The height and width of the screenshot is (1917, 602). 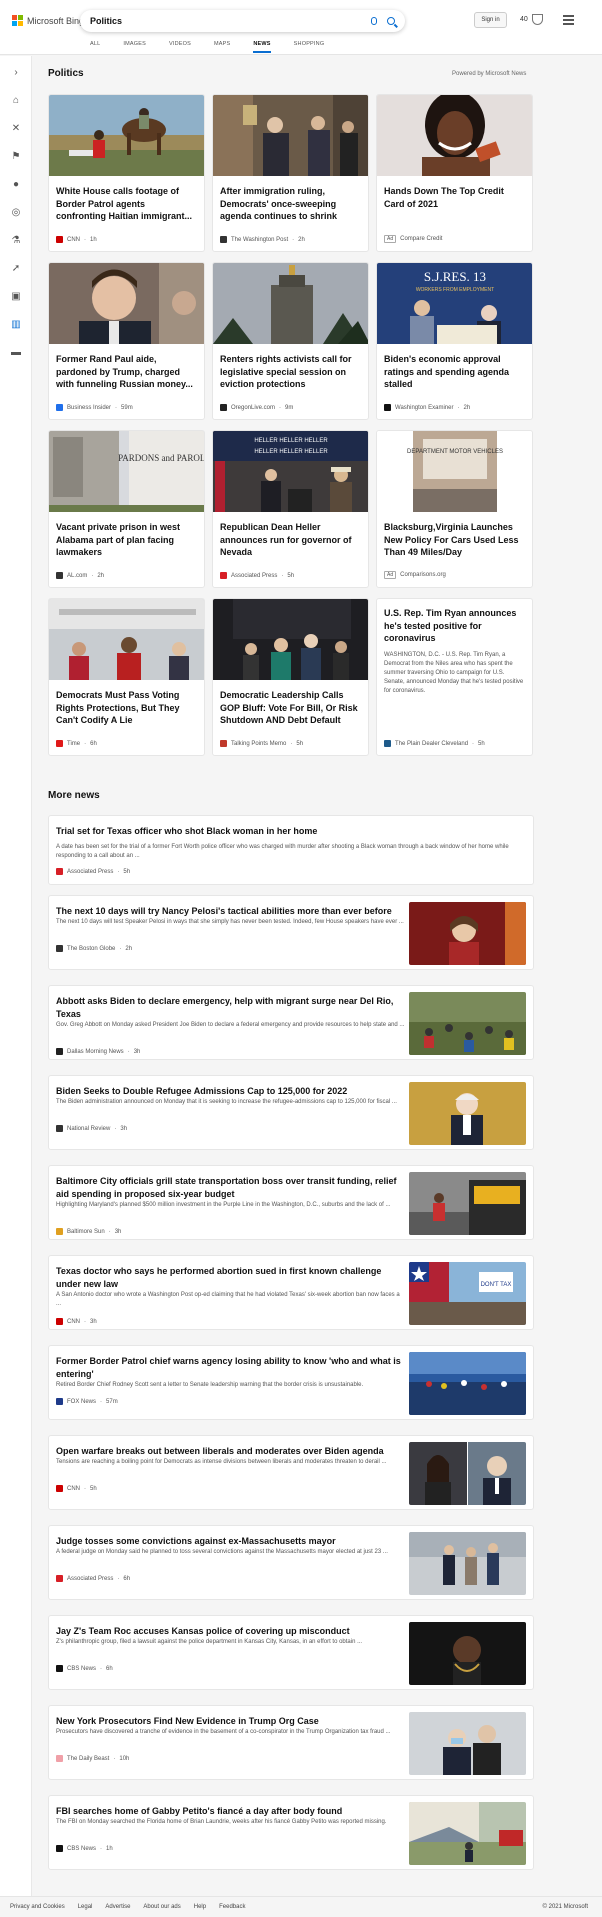 What do you see at coordinates (16, 100) in the screenshot?
I see `home-icon: ⌂` at bounding box center [16, 100].